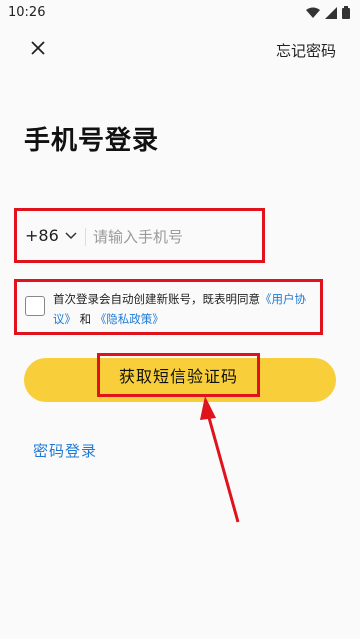  I want to click on annotation-arrow-icon, so click(220, 459).